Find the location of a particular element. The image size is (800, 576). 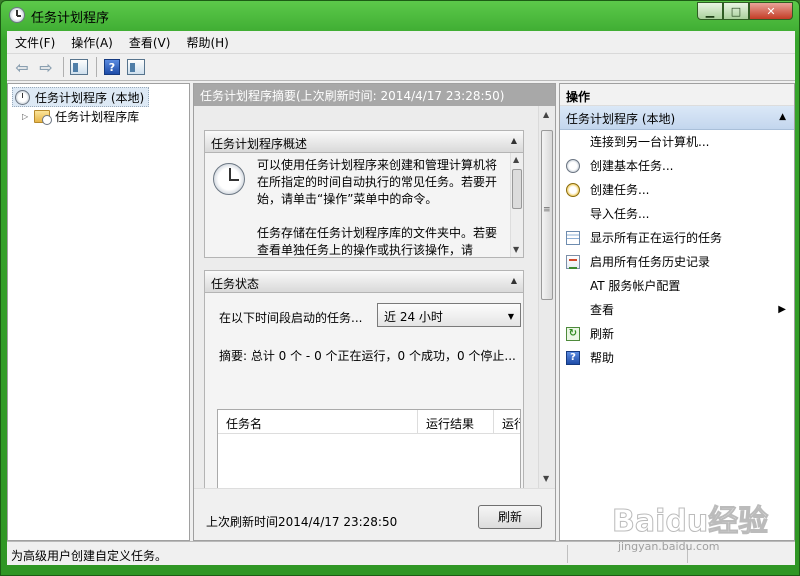

overview-paragraph: 任务存储在任务计划程序库的文件夹中。若要查看单独任务上的操作或执行该操作，请 is located at coordinates (377, 241).